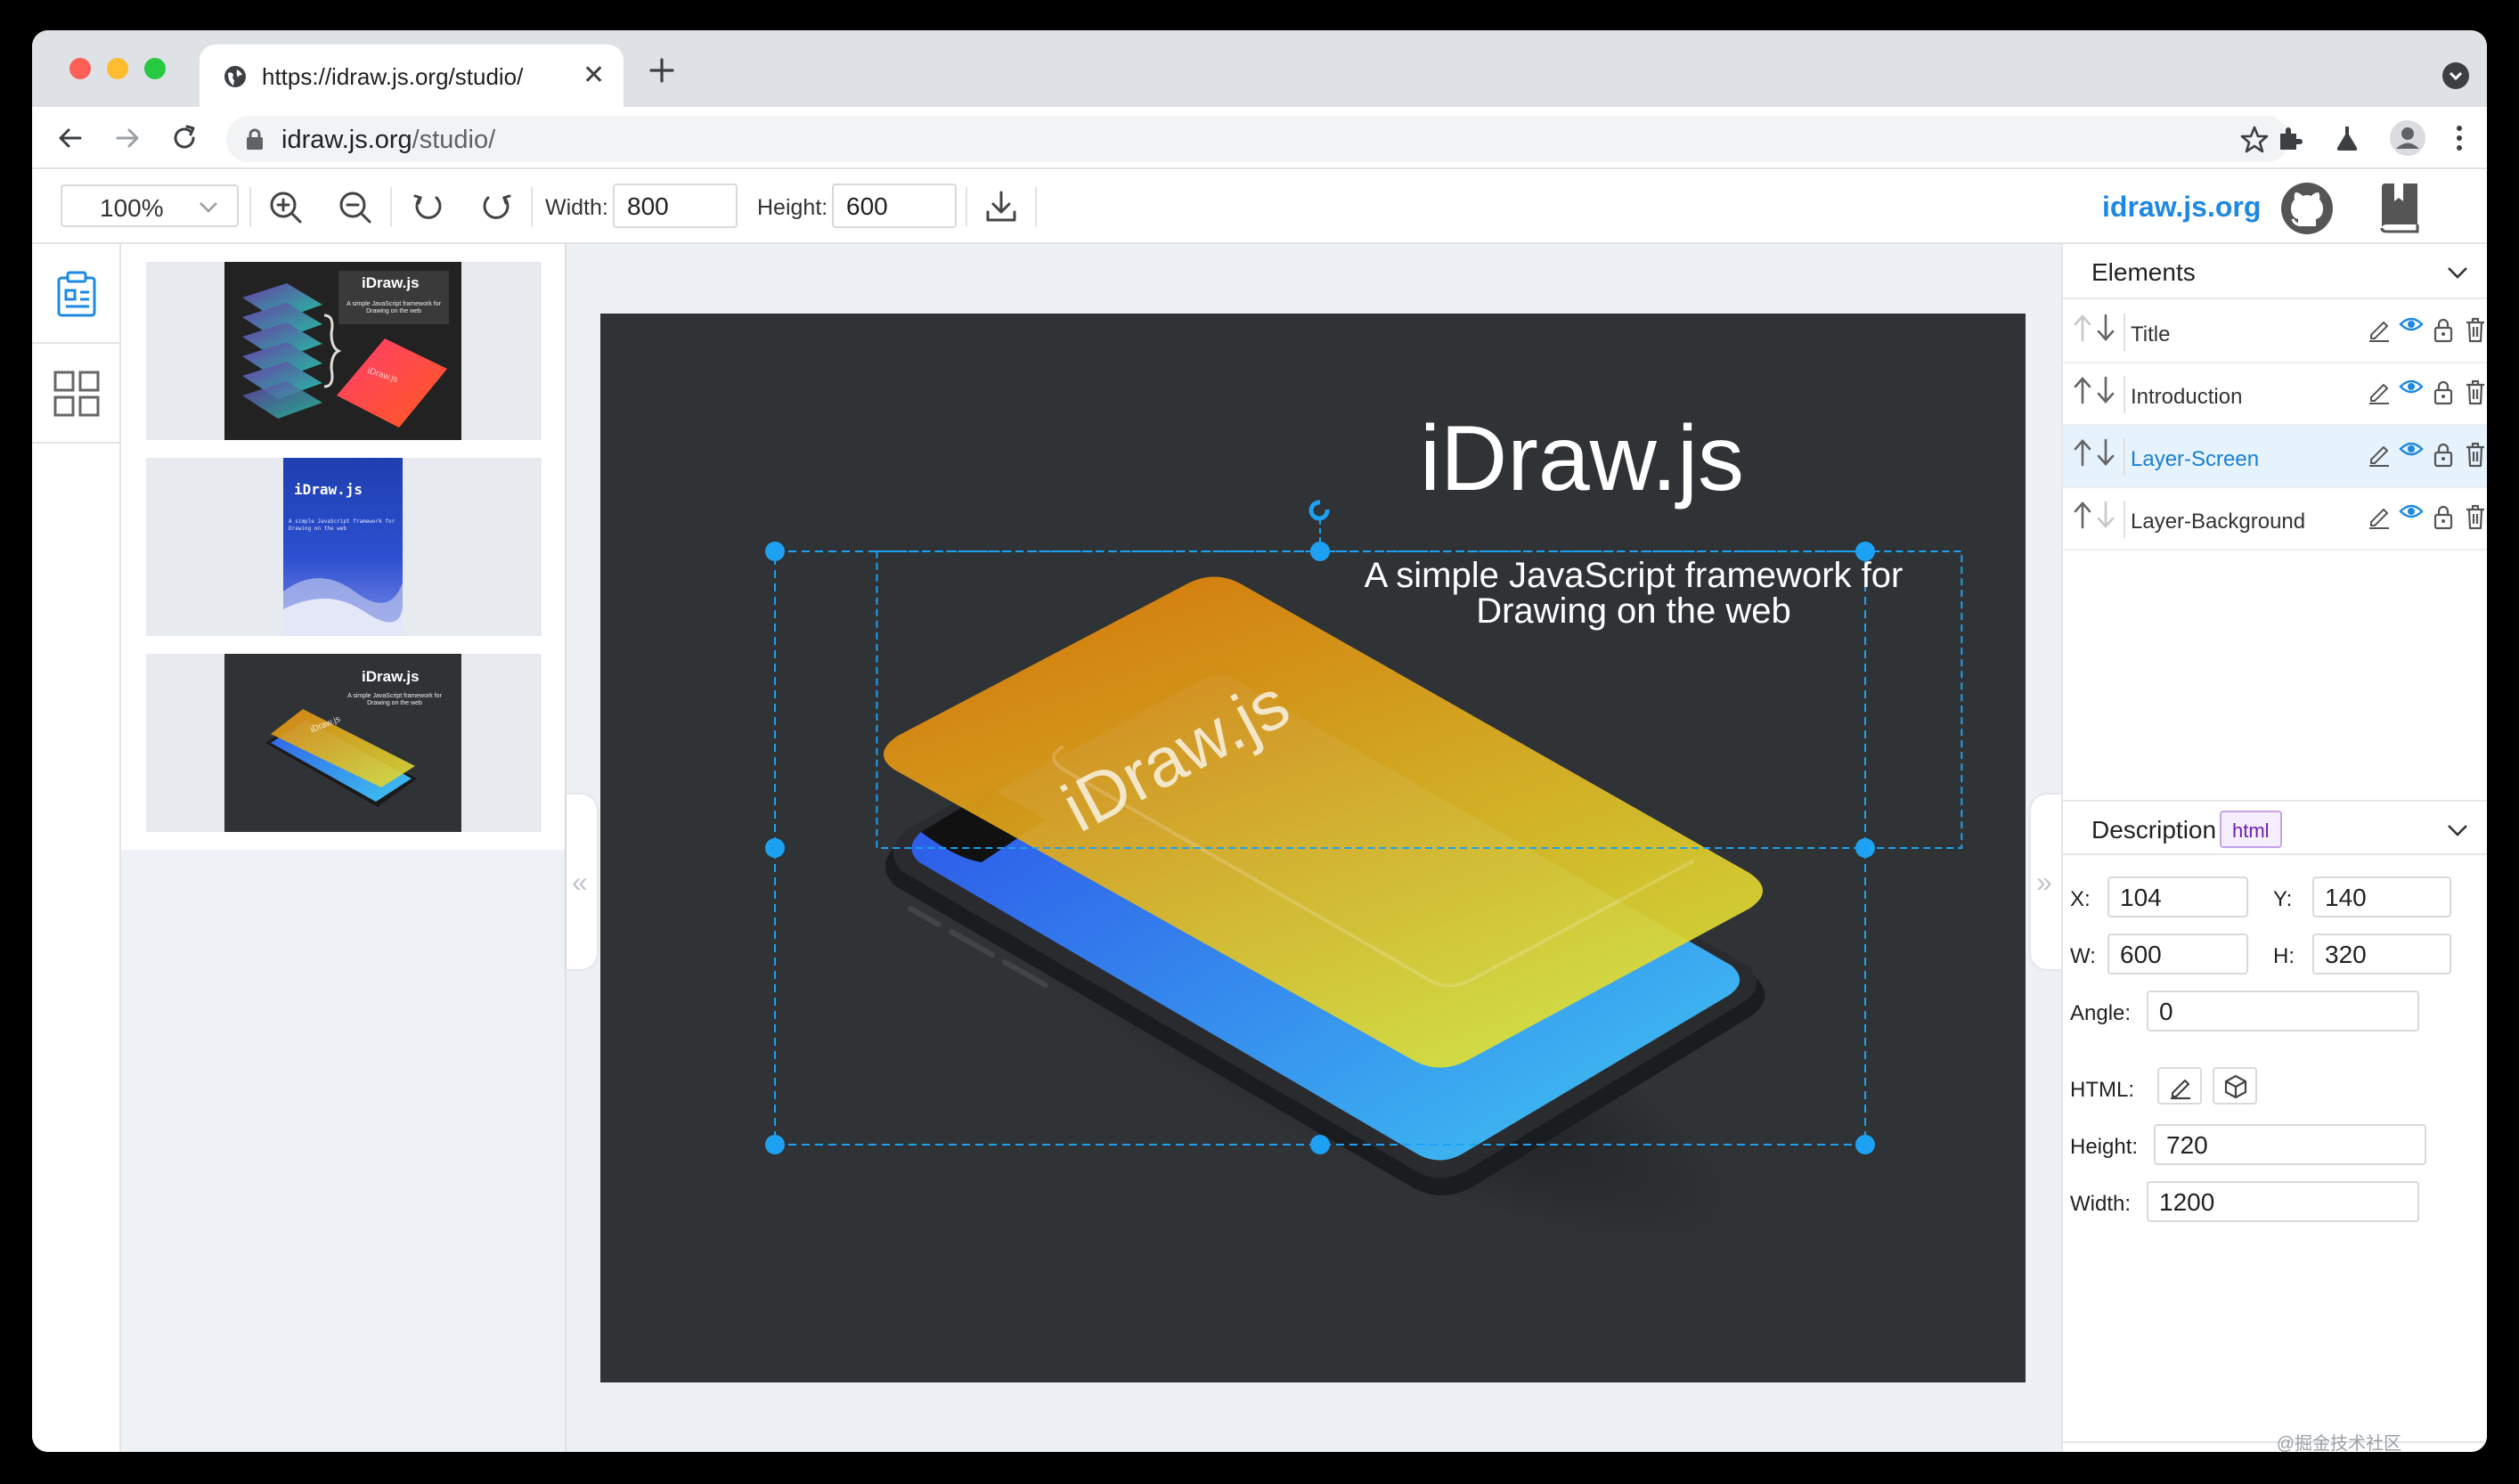 This screenshot has width=2519, height=1484. Describe the element at coordinates (393, 76) in the screenshot. I see `tab-title: https://idraw.js.org/studio/` at that location.